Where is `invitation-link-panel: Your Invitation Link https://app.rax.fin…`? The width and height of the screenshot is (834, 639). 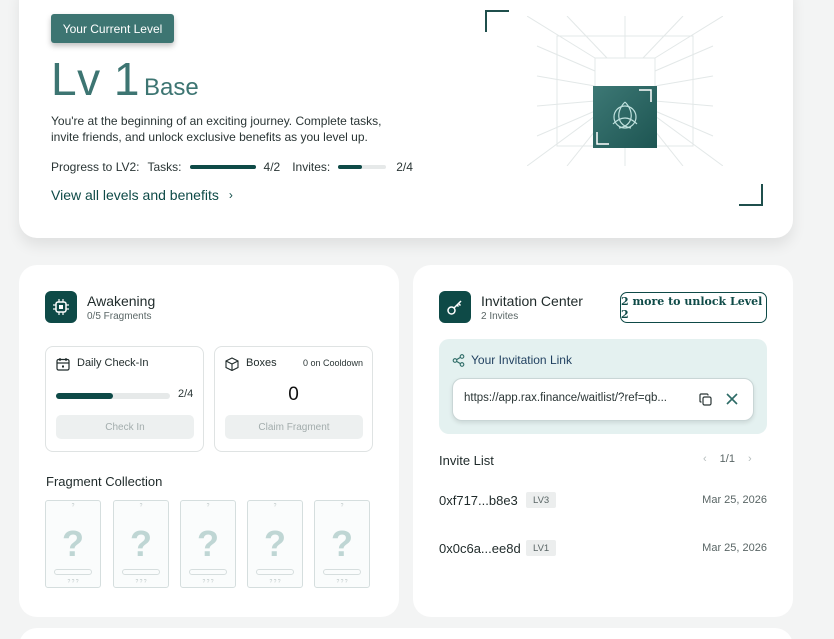 invitation-link-panel: Your Invitation Link https://app.rax.fin… is located at coordinates (603, 386).